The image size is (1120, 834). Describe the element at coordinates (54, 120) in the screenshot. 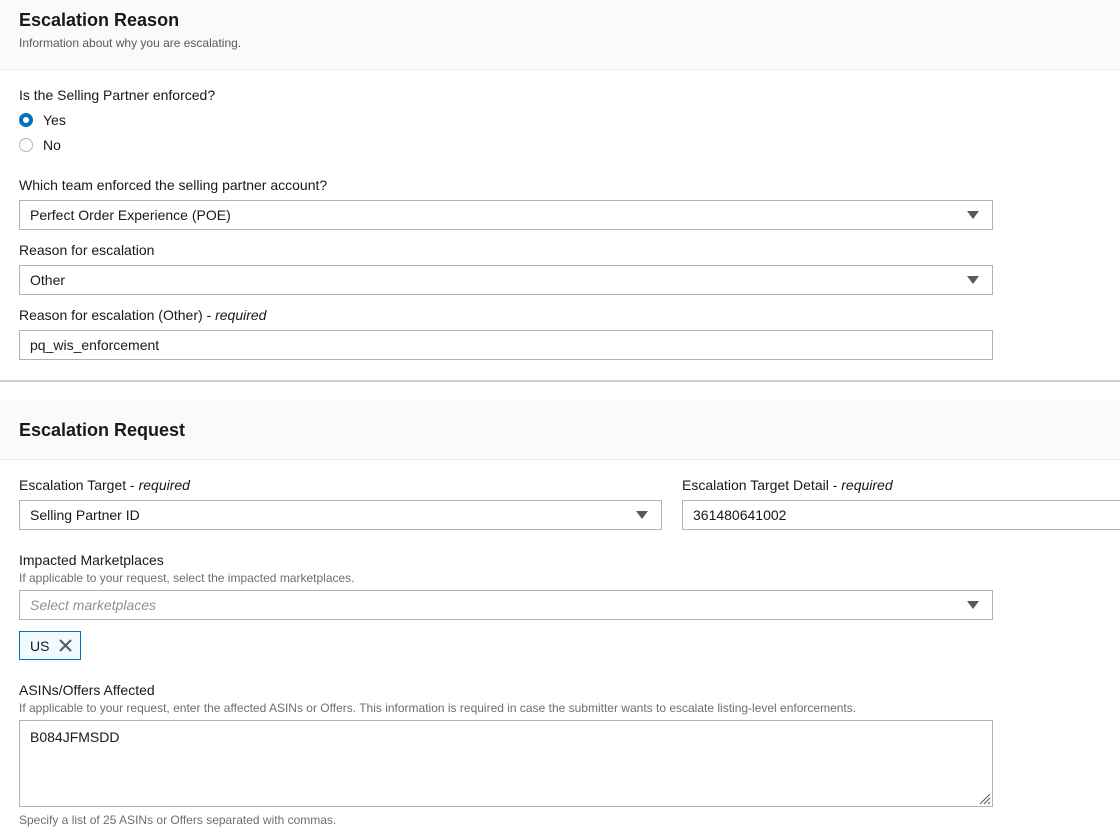

I see `radio-yes-label: Yes` at that location.